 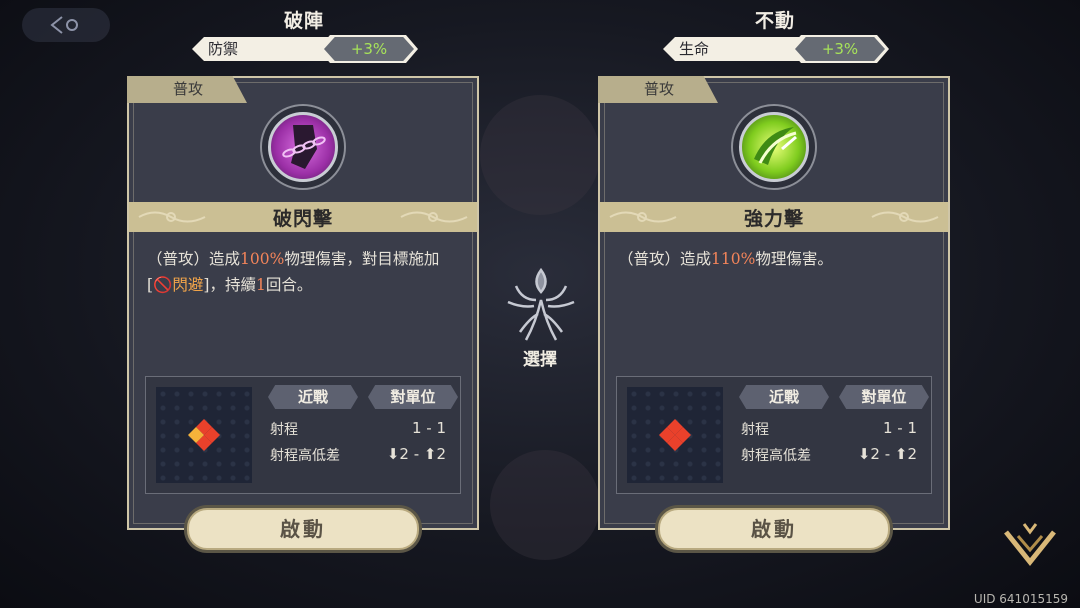 I want to click on back-arrow-icon, so click(x=64, y=25).